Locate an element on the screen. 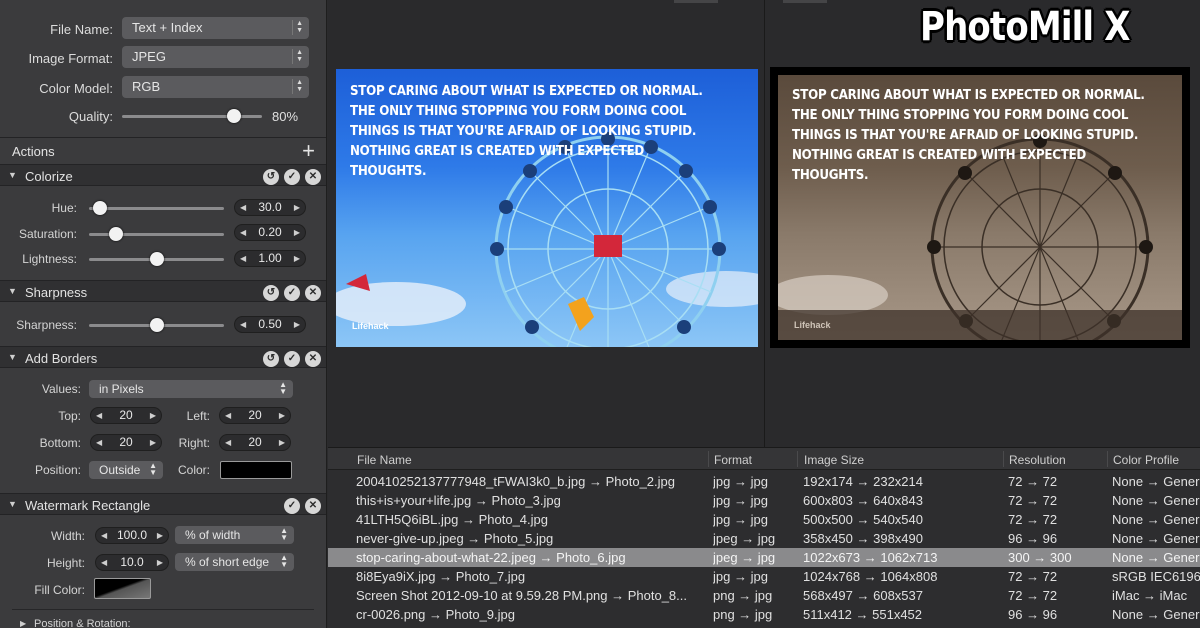 The image size is (1200, 628). watermark-section-header: ▼ Watermark Rectangle ✓ ✕ is located at coordinates (163, 504).